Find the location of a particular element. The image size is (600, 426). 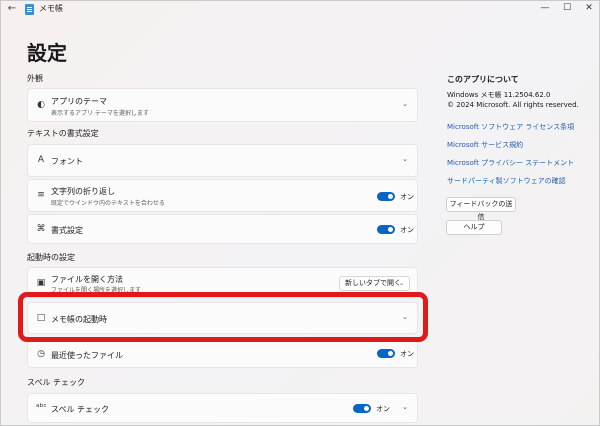

recent-files-setting-card: ◷ 最近使ったファイル オン is located at coordinates (222, 354).